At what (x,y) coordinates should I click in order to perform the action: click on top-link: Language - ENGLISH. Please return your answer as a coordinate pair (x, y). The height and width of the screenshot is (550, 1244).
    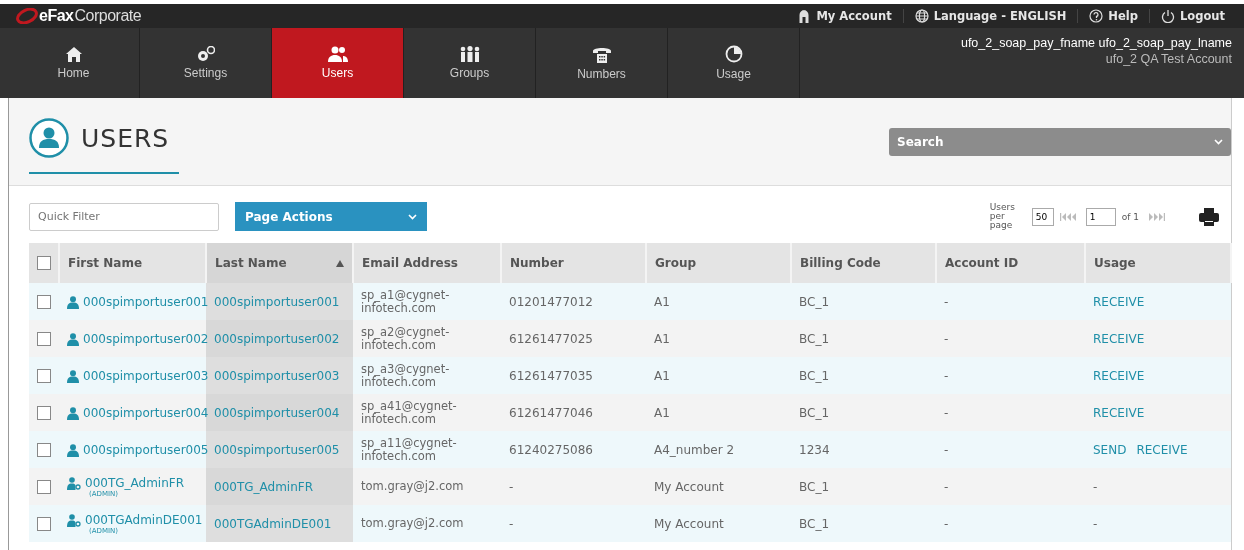
    Looking at the image, I should click on (990, 16).